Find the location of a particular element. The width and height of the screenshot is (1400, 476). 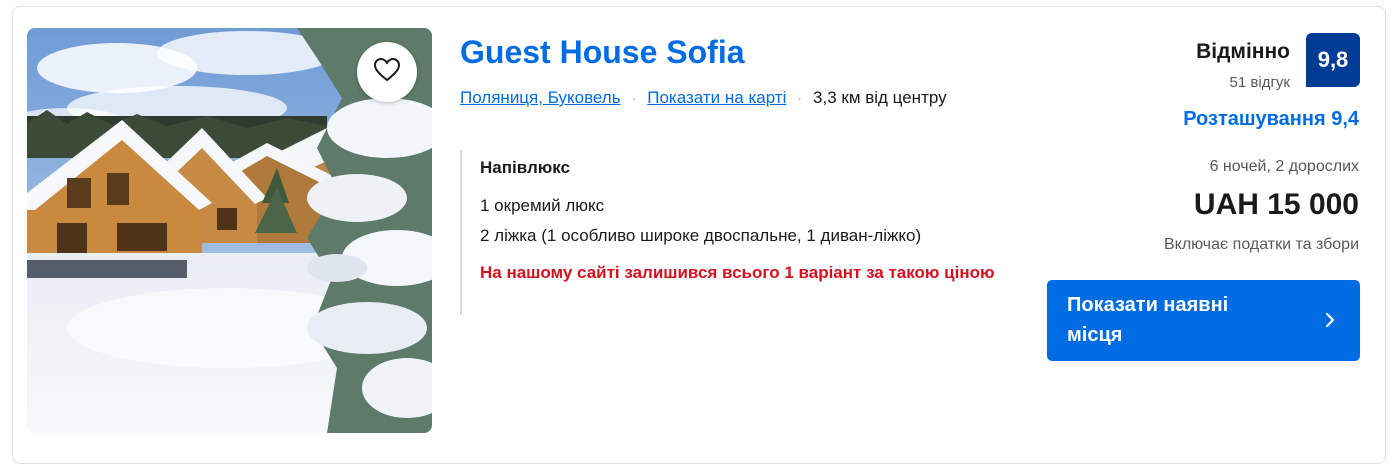

heart-outline-icon is located at coordinates (387, 72).